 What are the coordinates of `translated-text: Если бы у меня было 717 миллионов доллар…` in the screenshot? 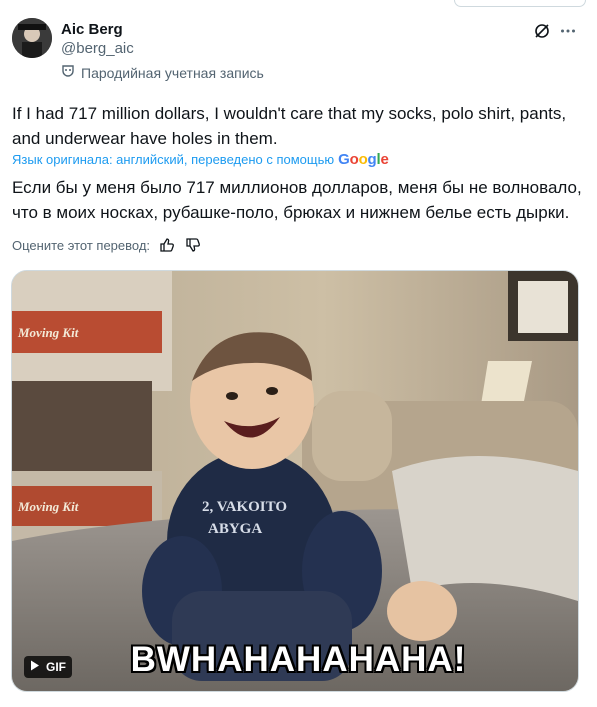 It's located at (297, 200).